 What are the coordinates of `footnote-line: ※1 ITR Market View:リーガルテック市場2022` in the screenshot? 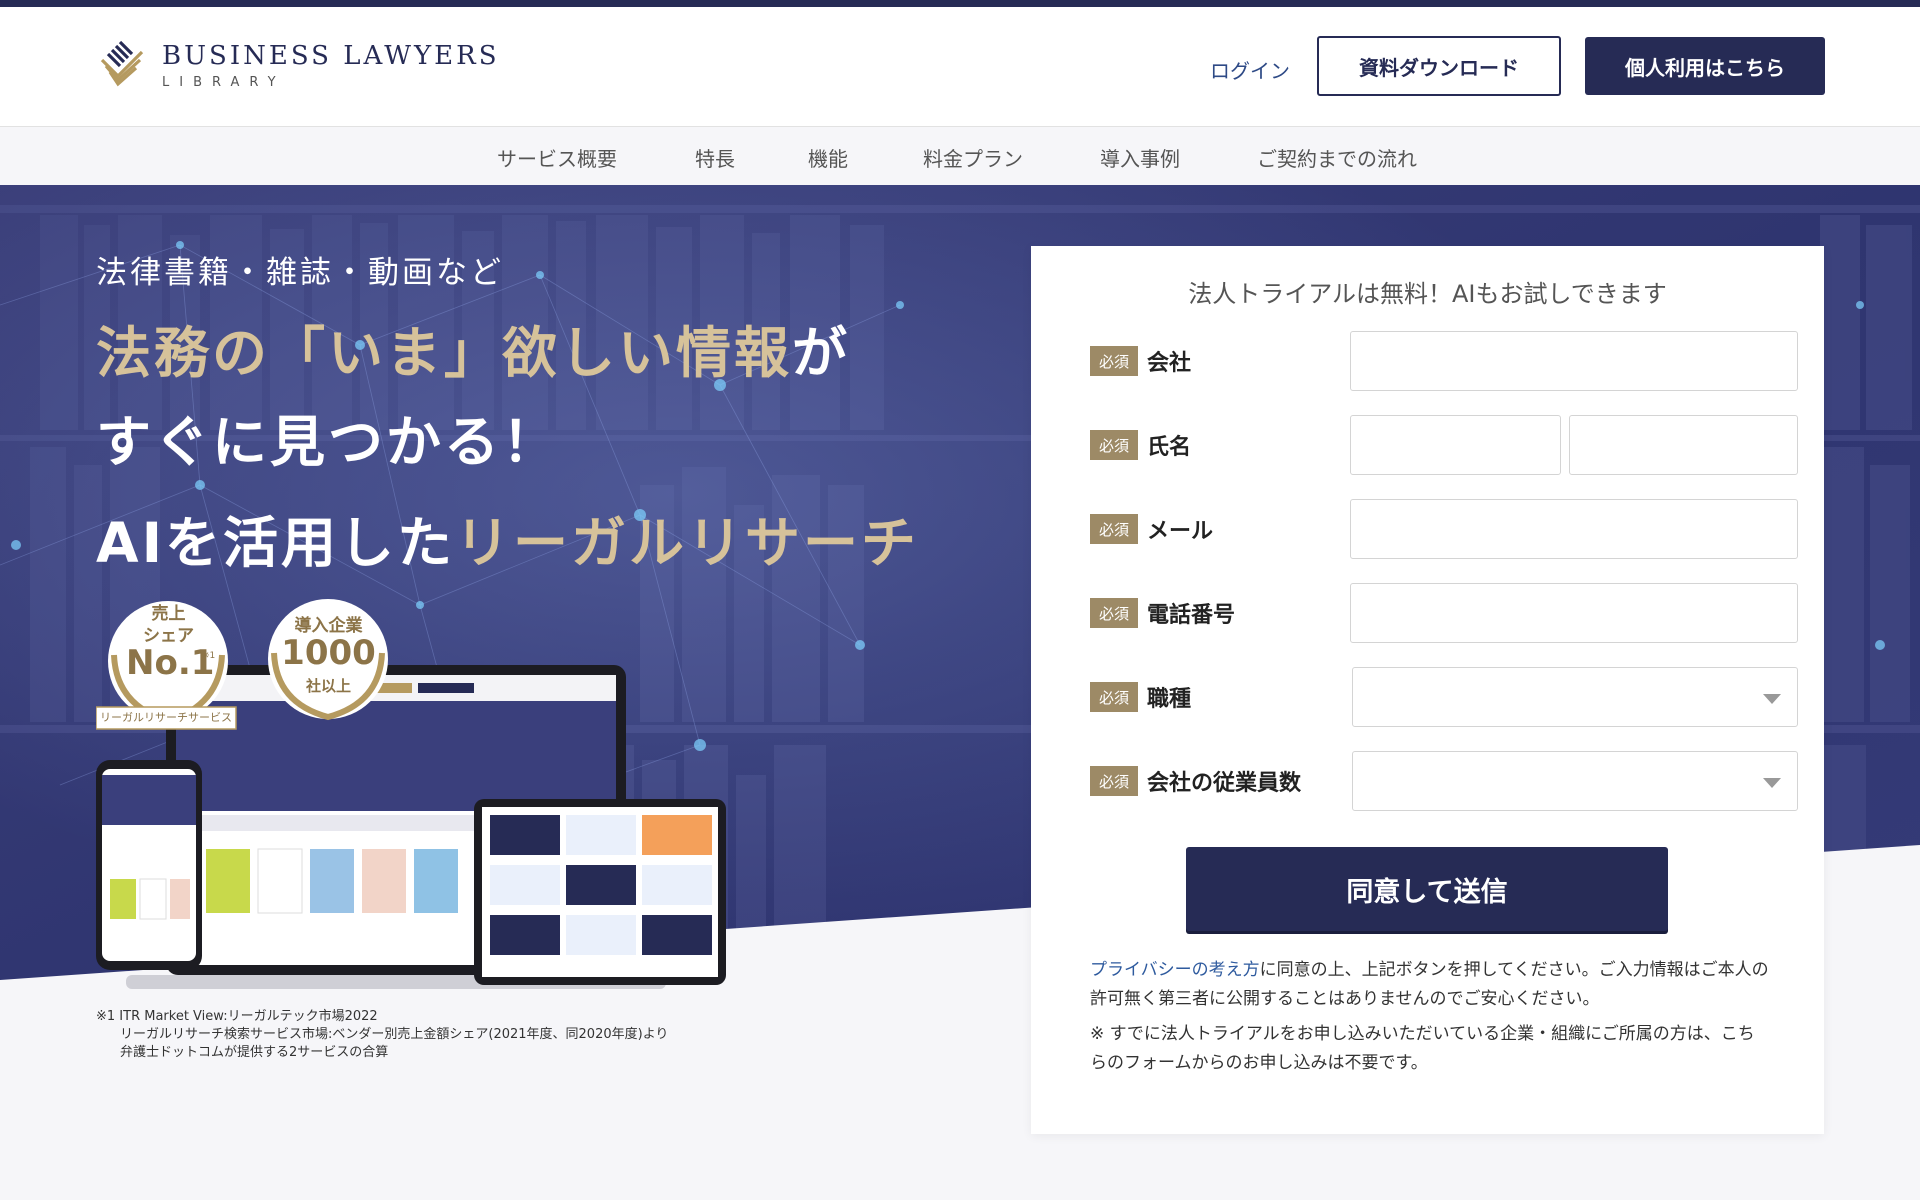 It's located at (237, 1016).